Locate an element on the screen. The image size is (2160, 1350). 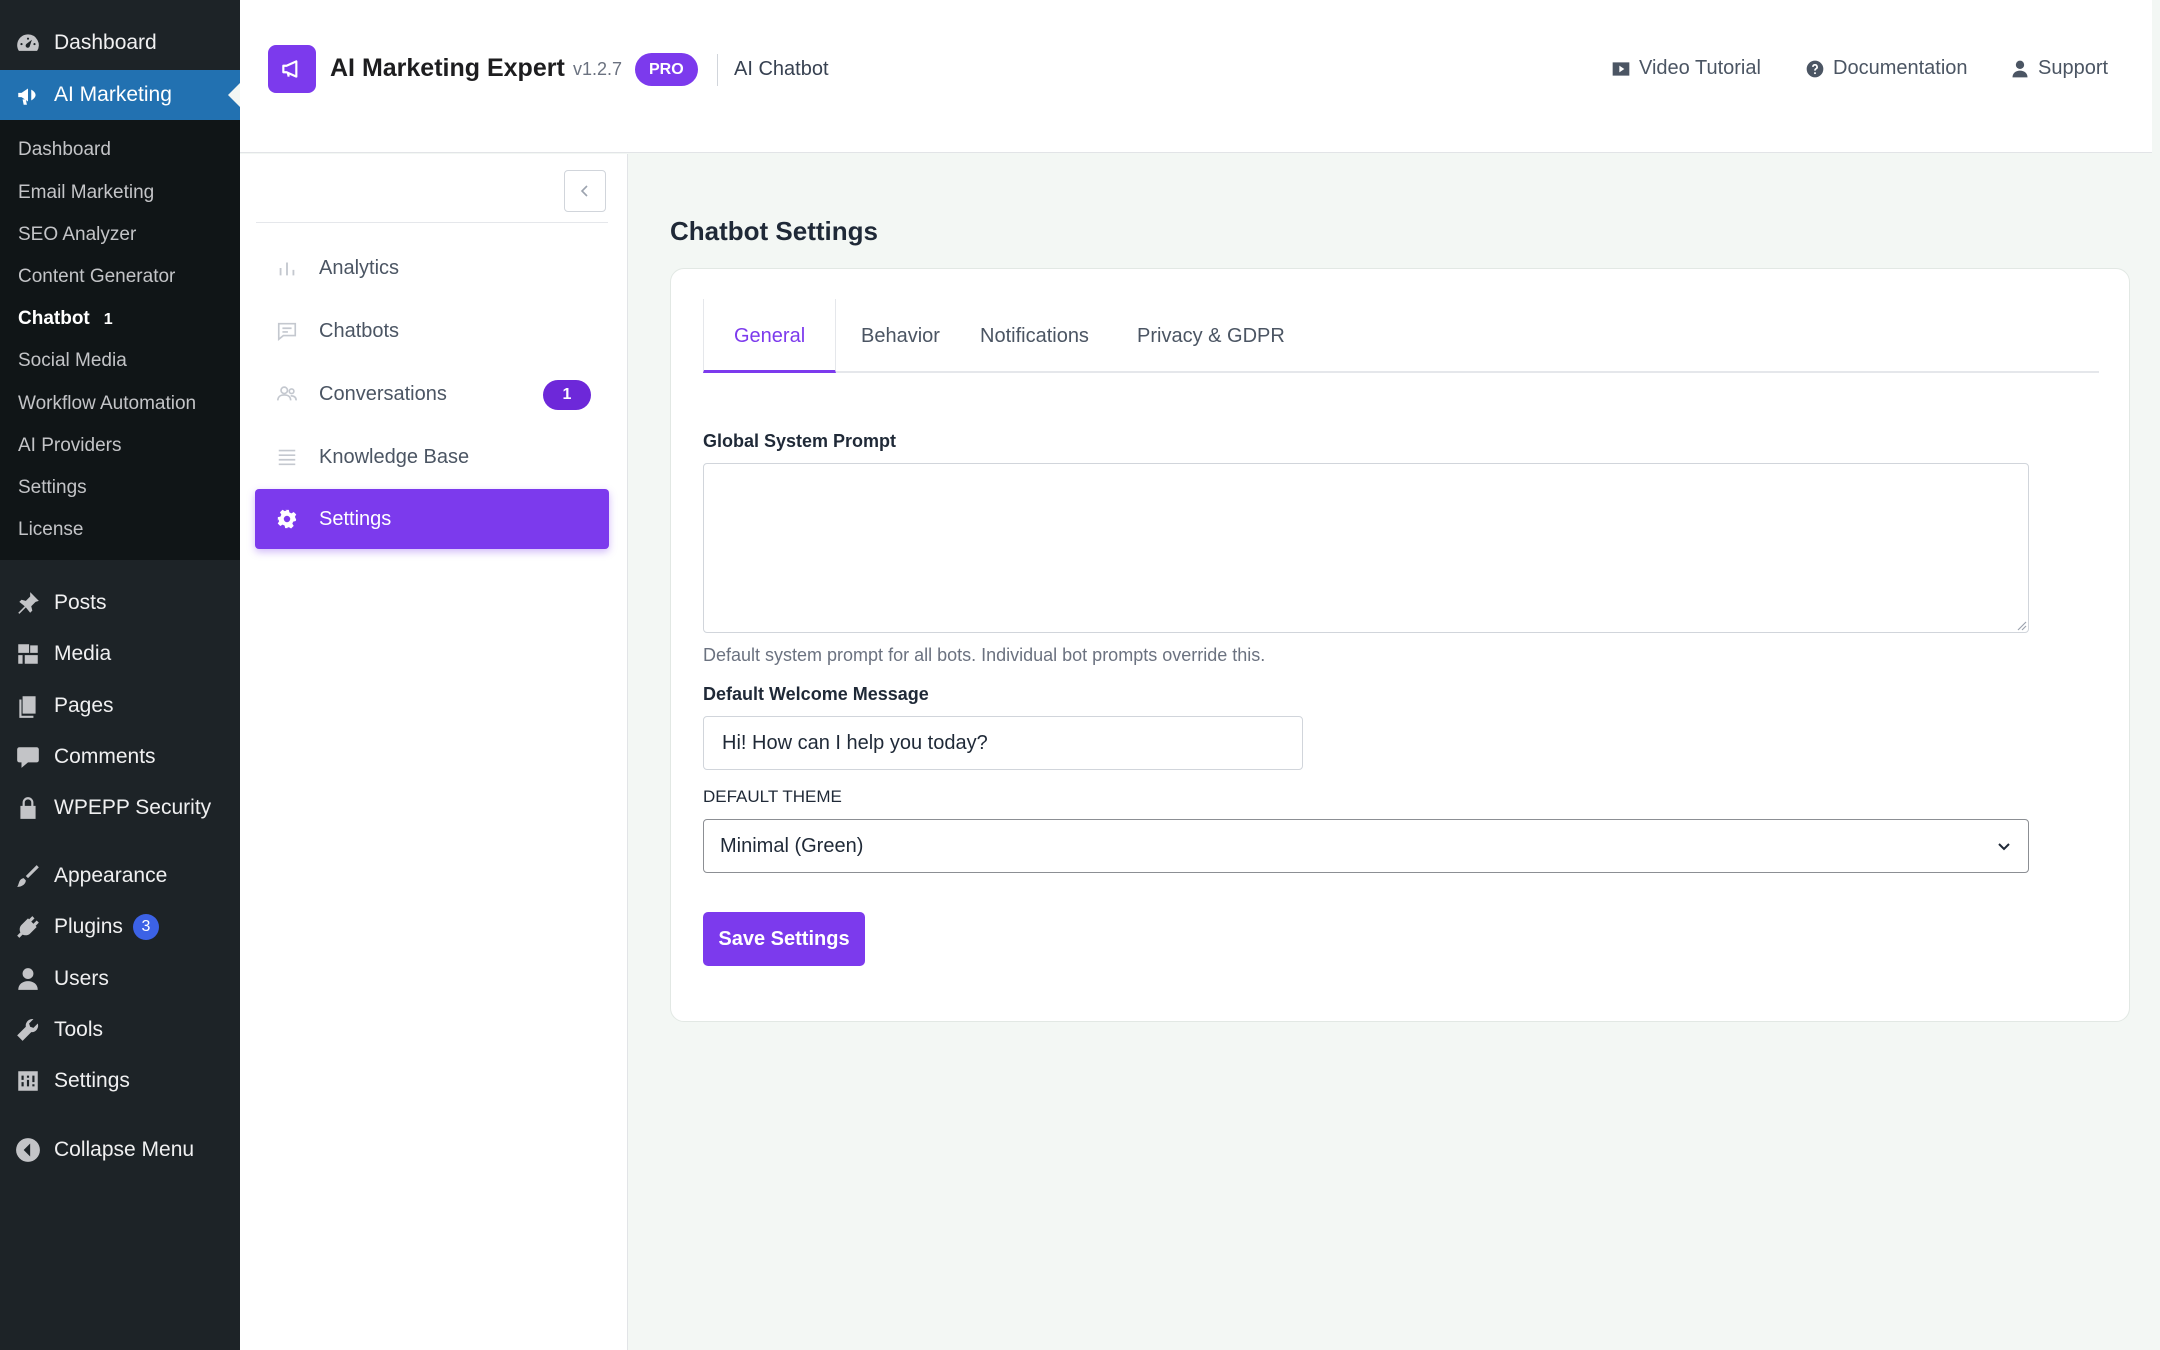
wp-menu-ai-marketing: AI Marketing is located at coordinates (120, 95).